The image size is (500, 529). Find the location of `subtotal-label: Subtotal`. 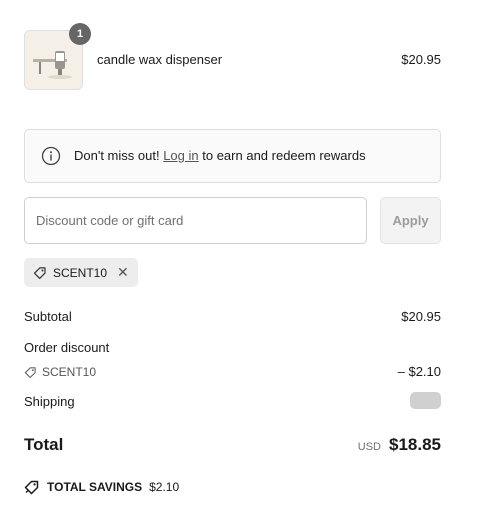

subtotal-label: Subtotal is located at coordinates (48, 316).